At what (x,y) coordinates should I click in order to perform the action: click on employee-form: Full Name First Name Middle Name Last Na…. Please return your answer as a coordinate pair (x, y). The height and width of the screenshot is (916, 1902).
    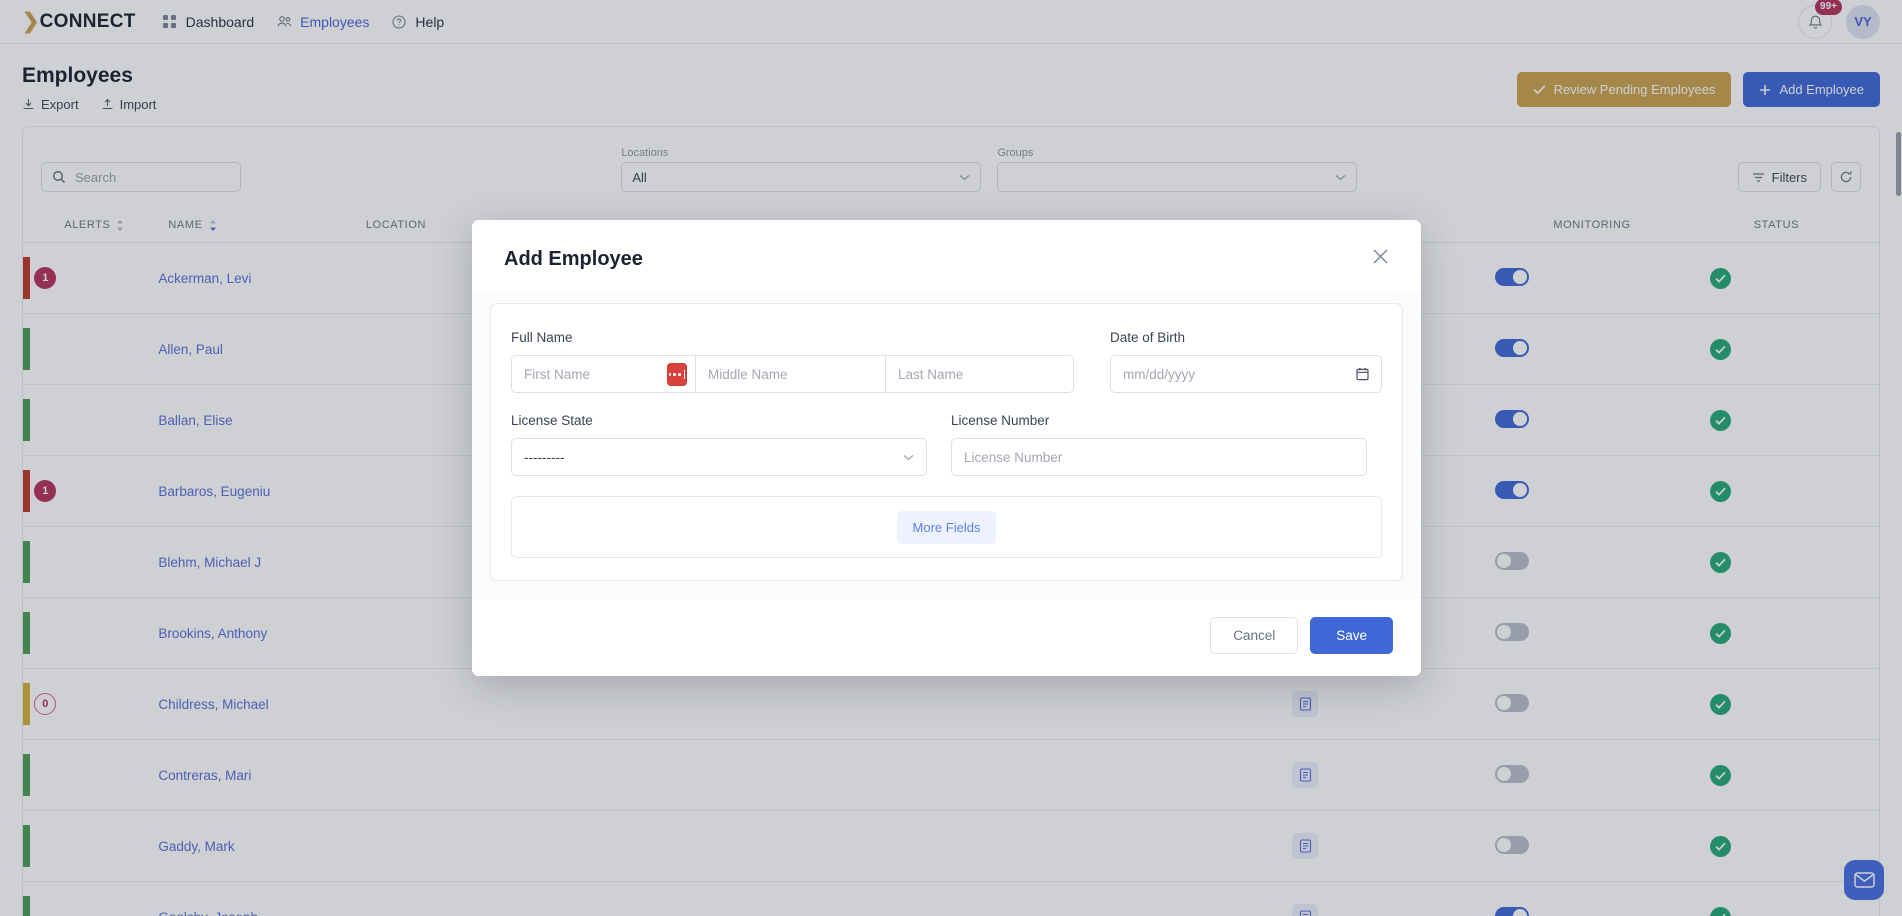
    Looking at the image, I should click on (946, 442).